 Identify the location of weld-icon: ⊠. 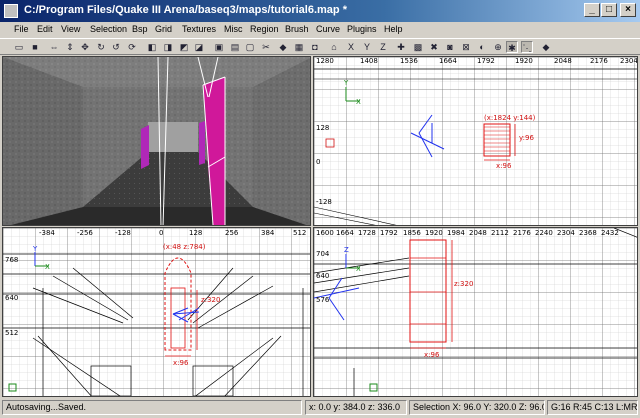
(466, 47).